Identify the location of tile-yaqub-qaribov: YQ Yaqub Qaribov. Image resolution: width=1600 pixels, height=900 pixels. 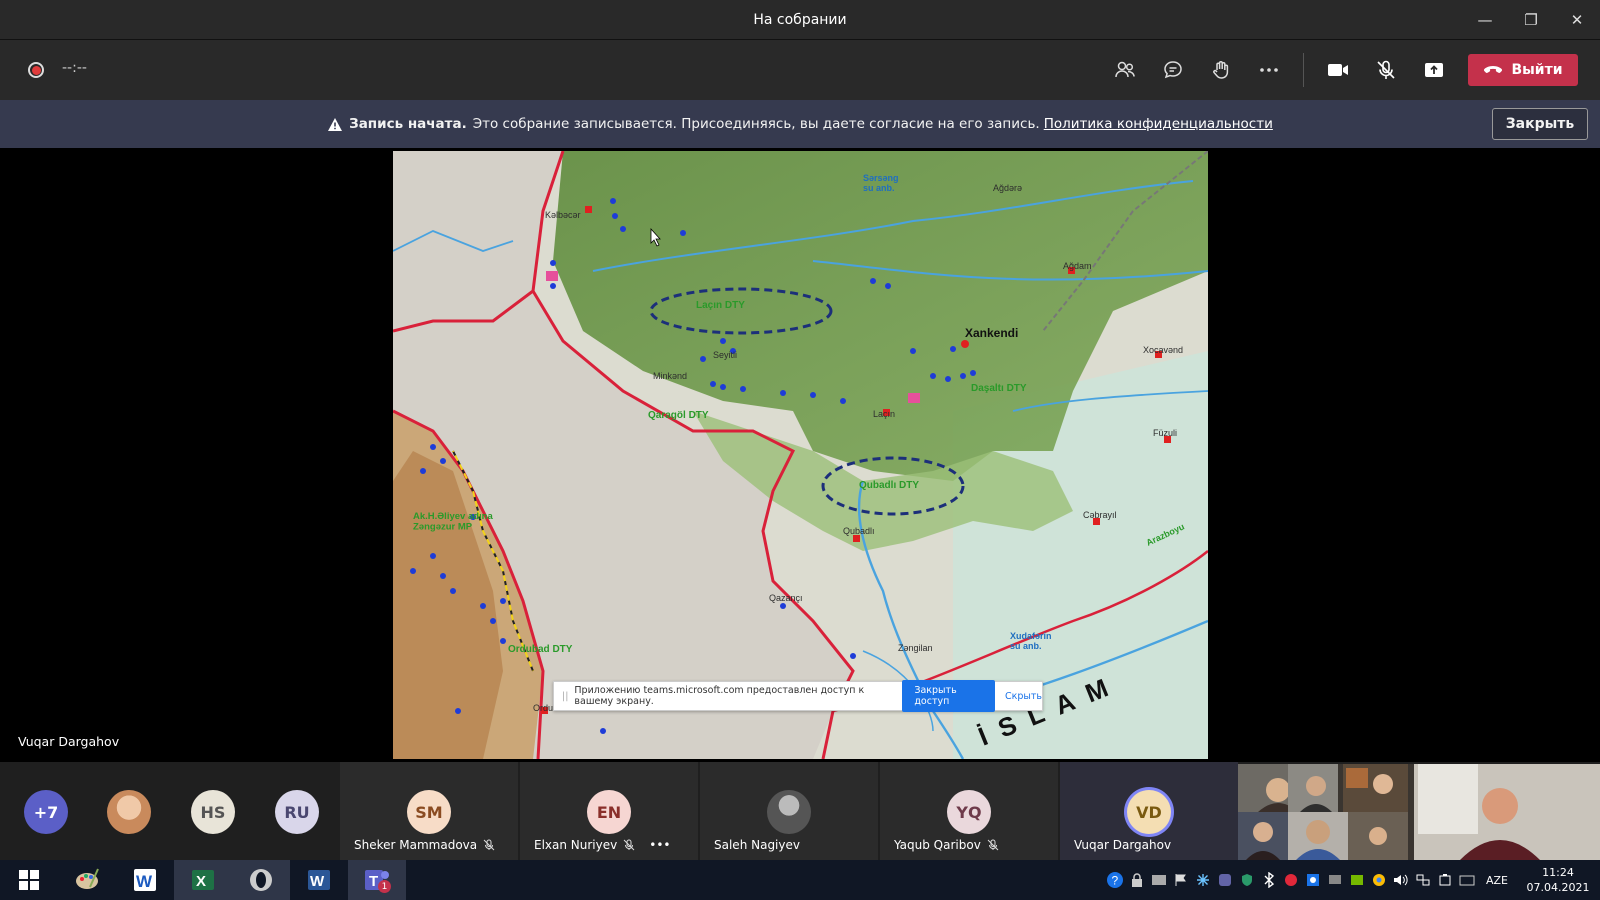
(969, 811).